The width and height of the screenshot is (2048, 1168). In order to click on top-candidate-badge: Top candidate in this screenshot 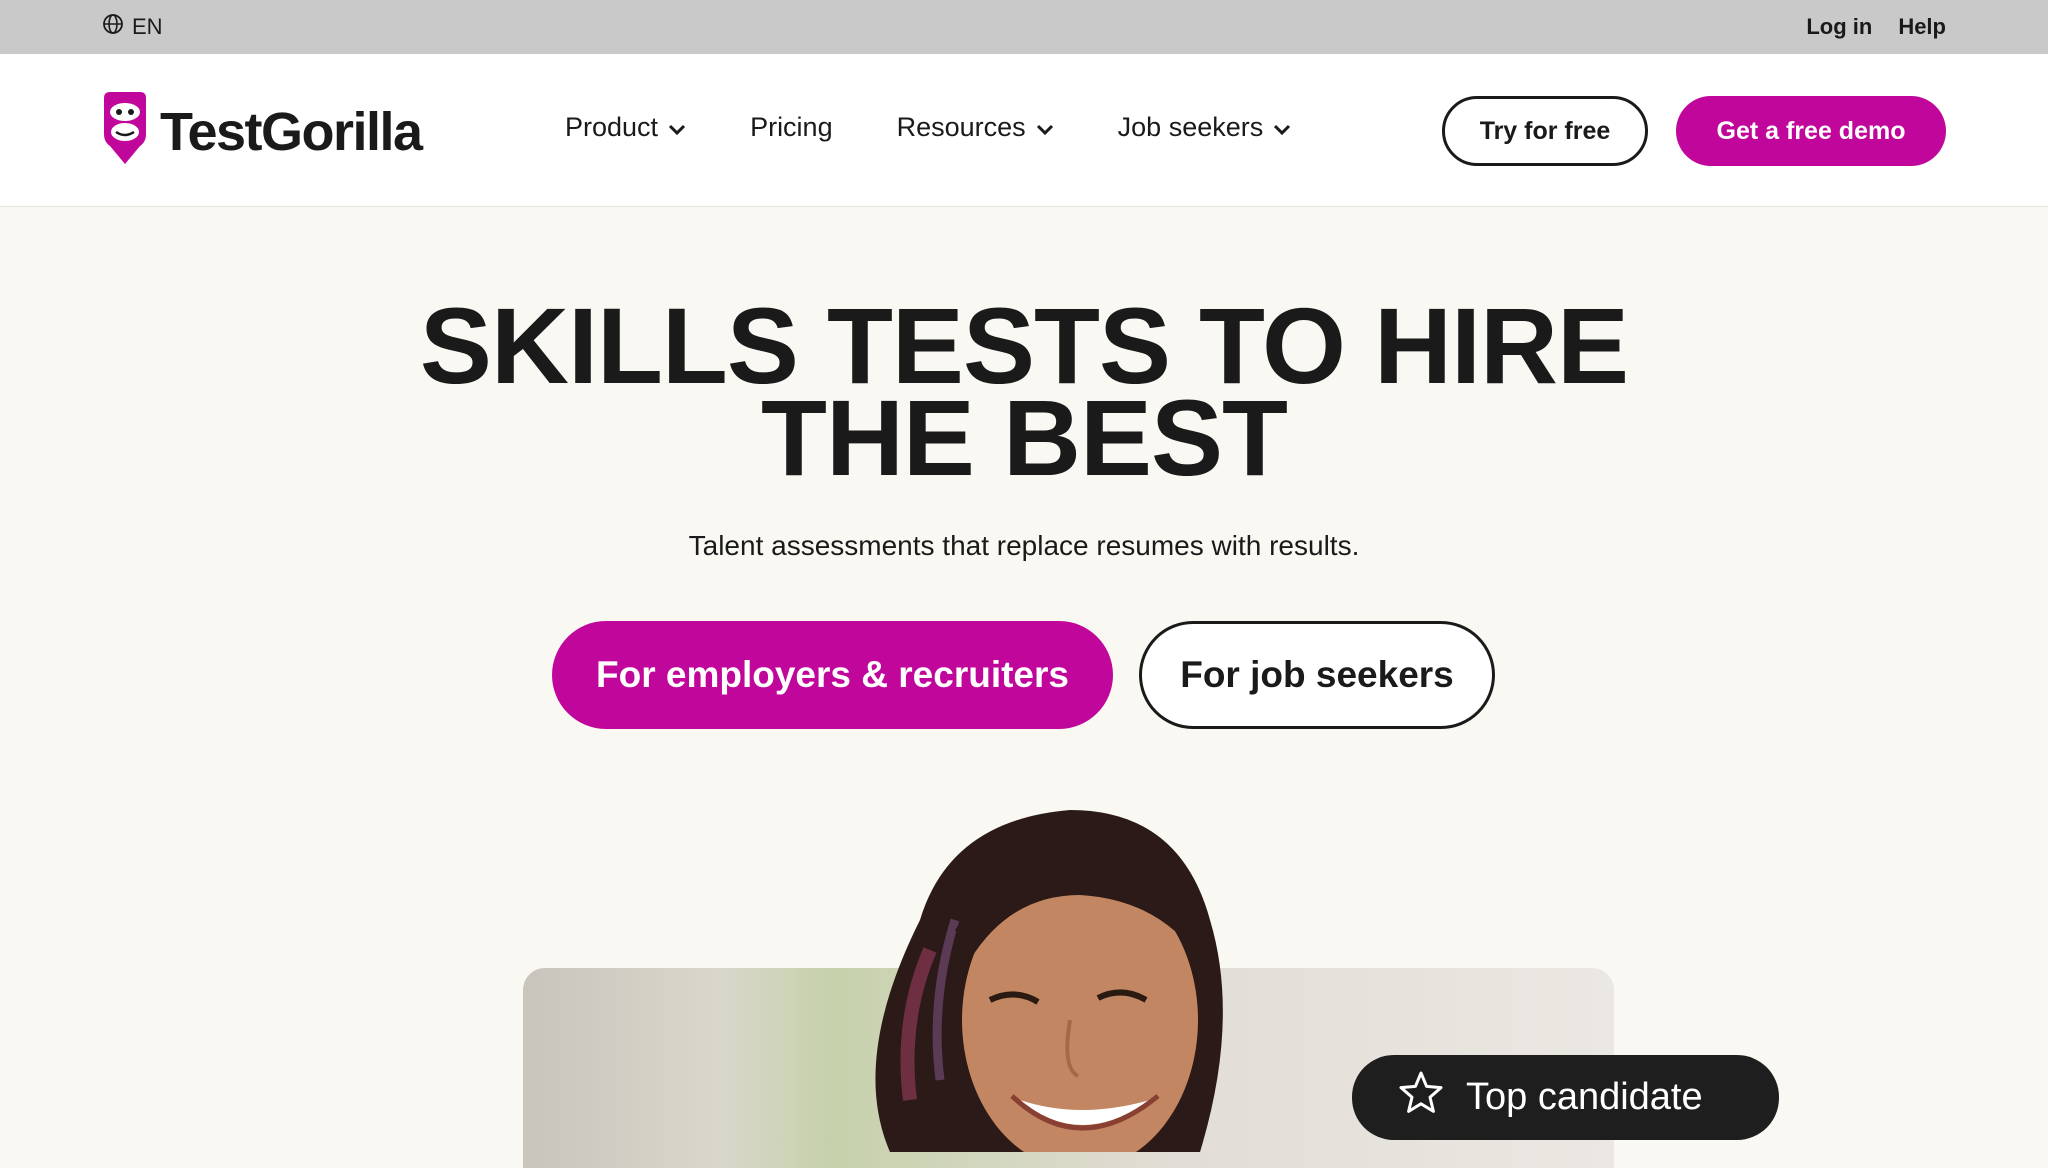, I will do `click(1565, 1097)`.